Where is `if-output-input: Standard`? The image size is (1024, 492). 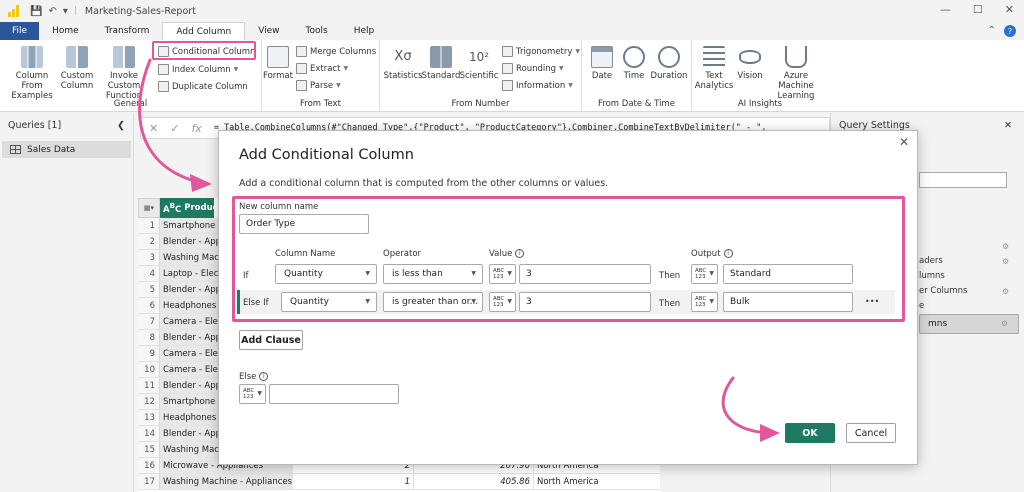 if-output-input: Standard is located at coordinates (788, 274).